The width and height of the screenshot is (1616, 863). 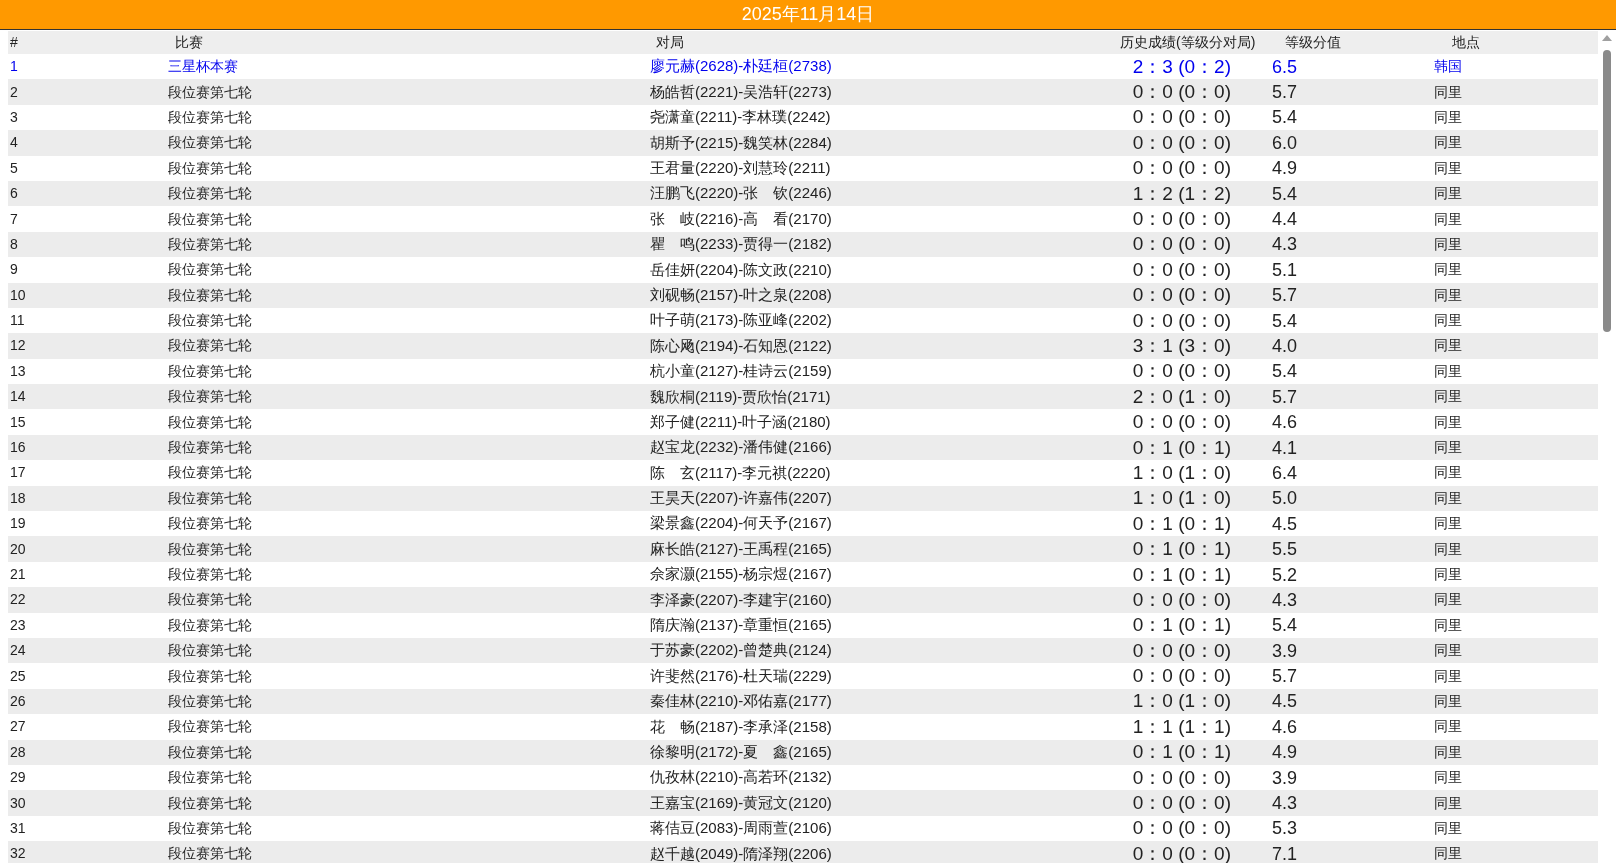 What do you see at coordinates (18, 676) in the screenshot?
I see `row-number: 25` at bounding box center [18, 676].